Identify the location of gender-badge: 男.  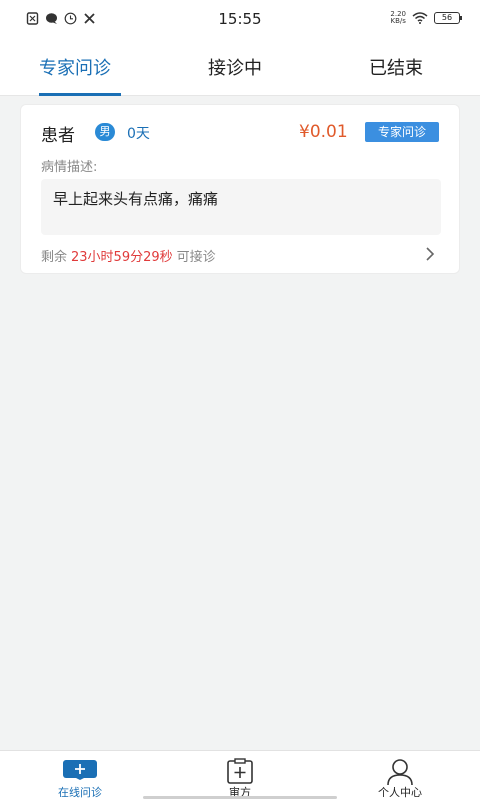
(105, 132).